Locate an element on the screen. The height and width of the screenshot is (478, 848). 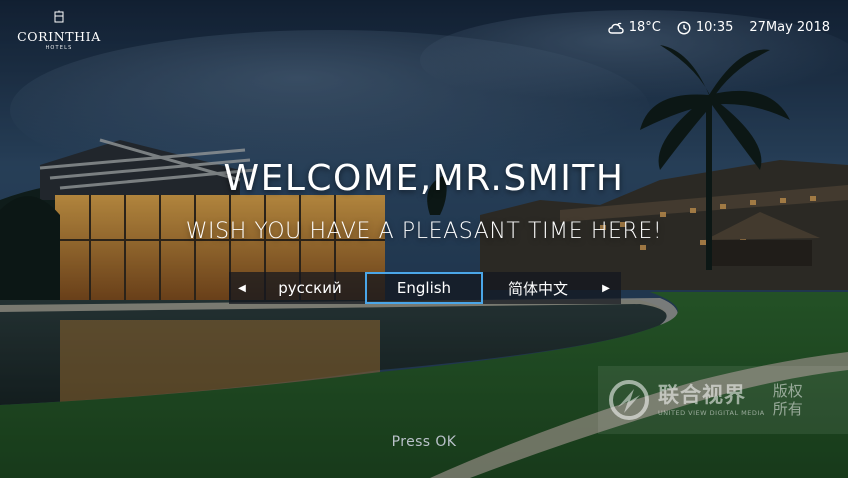
crest-icon is located at coordinates (59, 16).